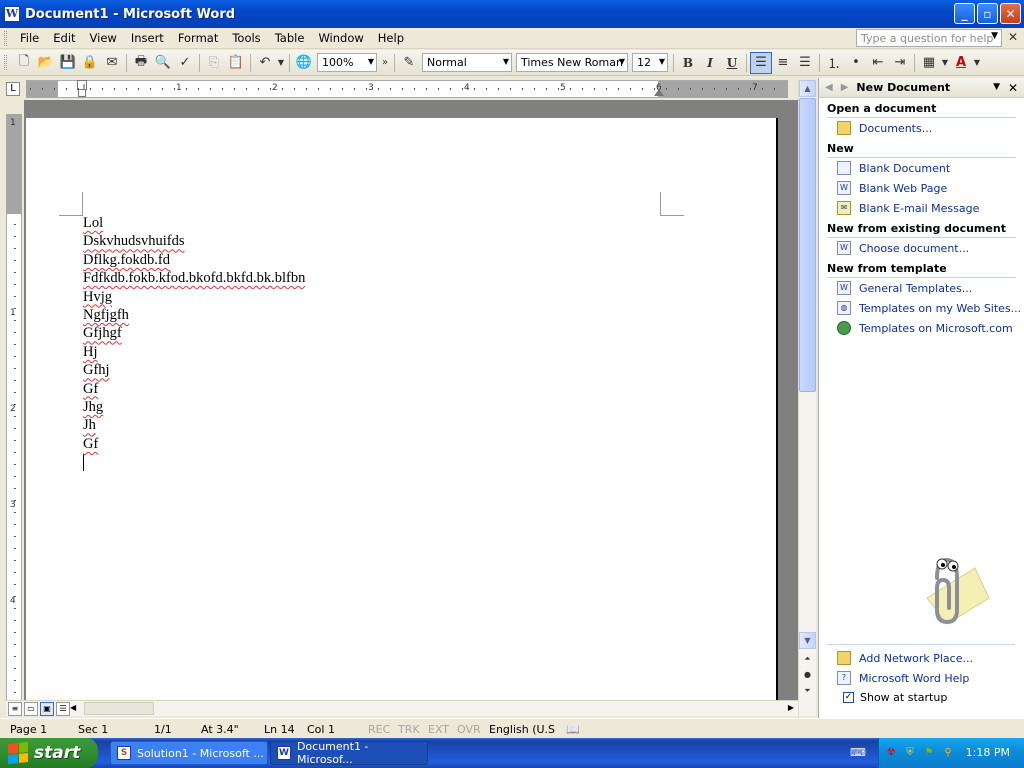 The image size is (1024, 768). What do you see at coordinates (347, 62) in the screenshot?
I see `zoom-combo: 100% ▼` at bounding box center [347, 62].